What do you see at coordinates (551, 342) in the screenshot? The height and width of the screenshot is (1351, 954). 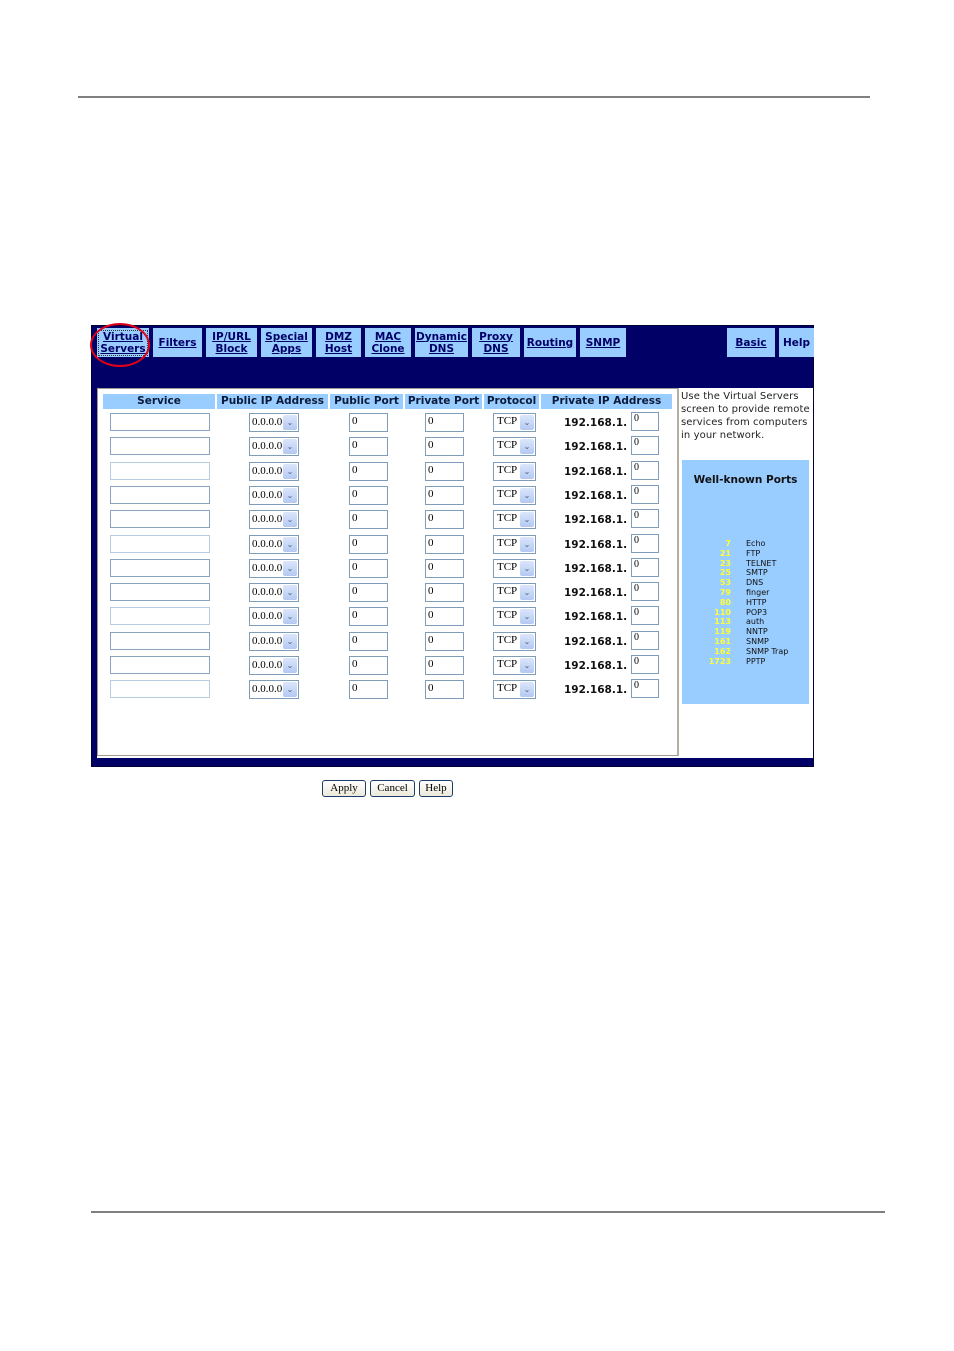 I see `tab-routing: Routing` at bounding box center [551, 342].